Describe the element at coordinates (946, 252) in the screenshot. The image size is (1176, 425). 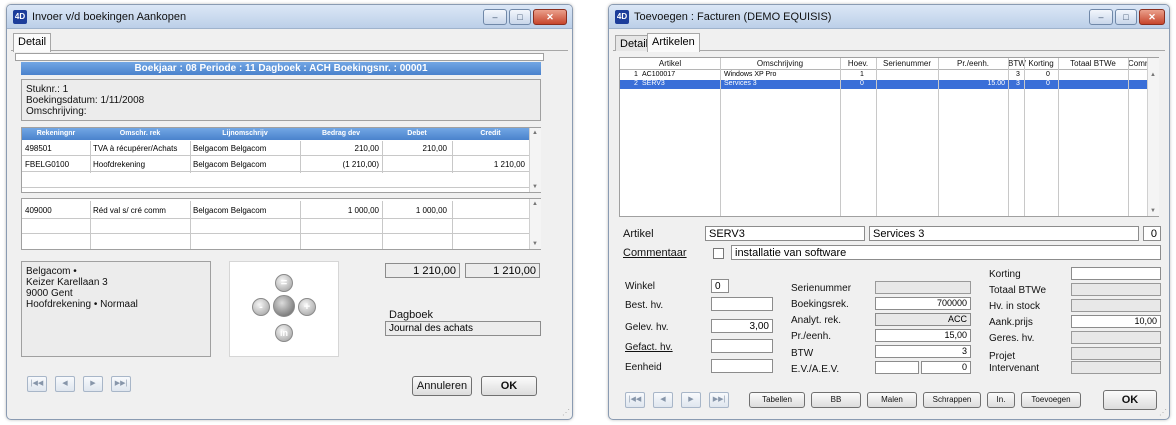
I see `commentaar-field: installatie van software` at that location.